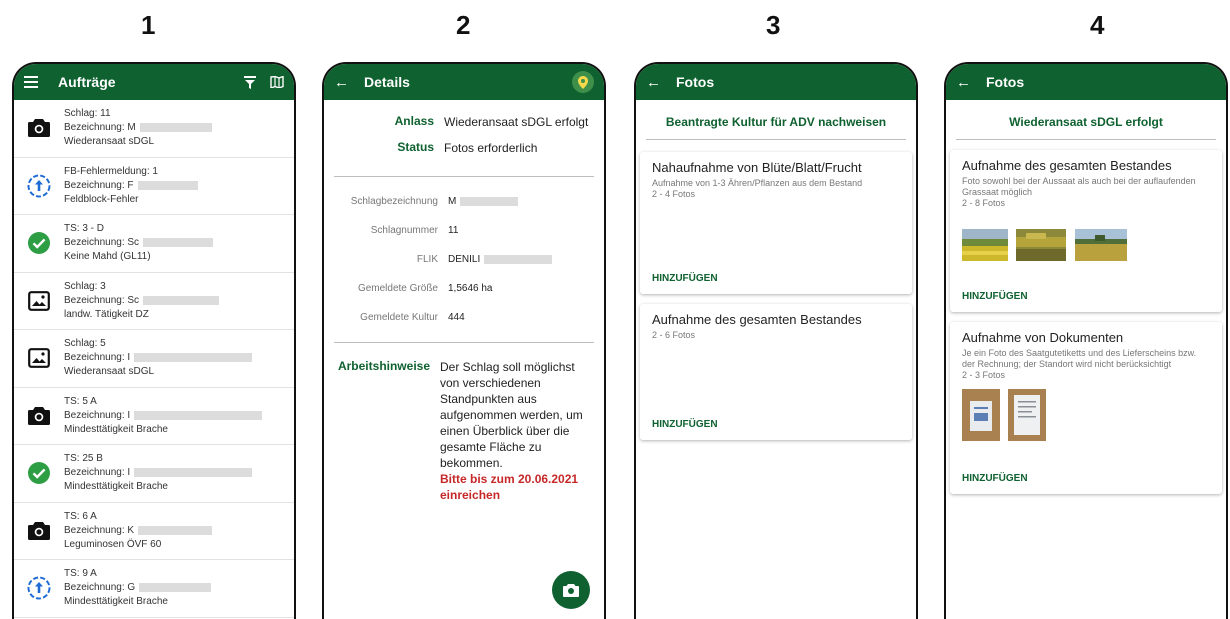 Image resolution: width=1230 pixels, height=619 pixels. What do you see at coordinates (250, 82) in the screenshot?
I see `filter-icon` at bounding box center [250, 82].